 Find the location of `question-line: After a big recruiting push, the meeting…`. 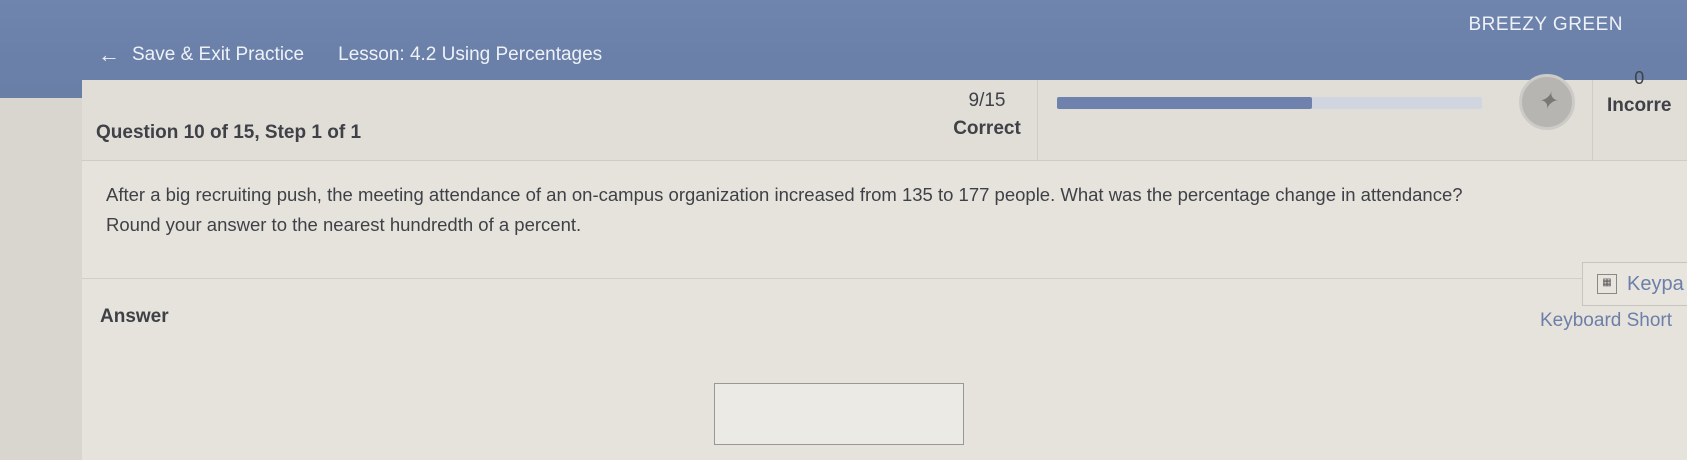

question-line: After a big recruiting push, the meeting… is located at coordinates (784, 194).